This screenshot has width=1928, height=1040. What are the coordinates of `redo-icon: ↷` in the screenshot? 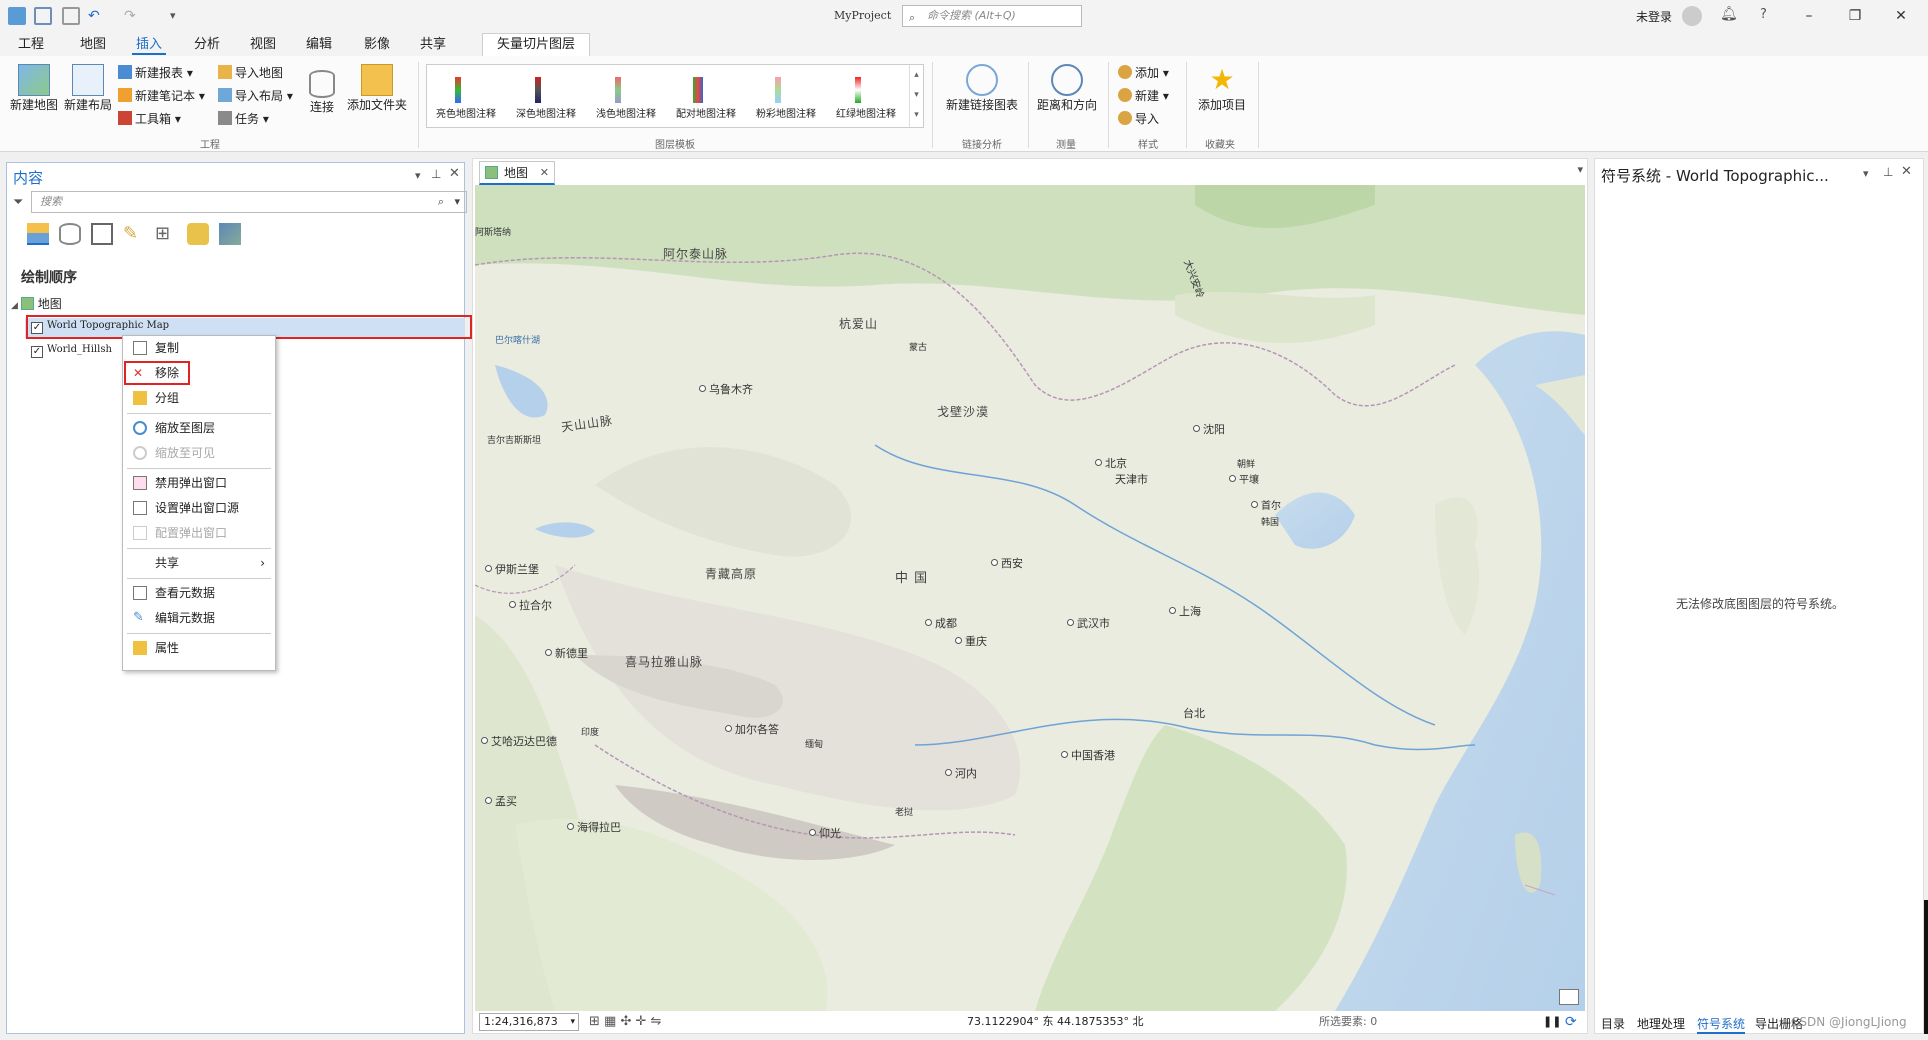 It's located at (133, 16).